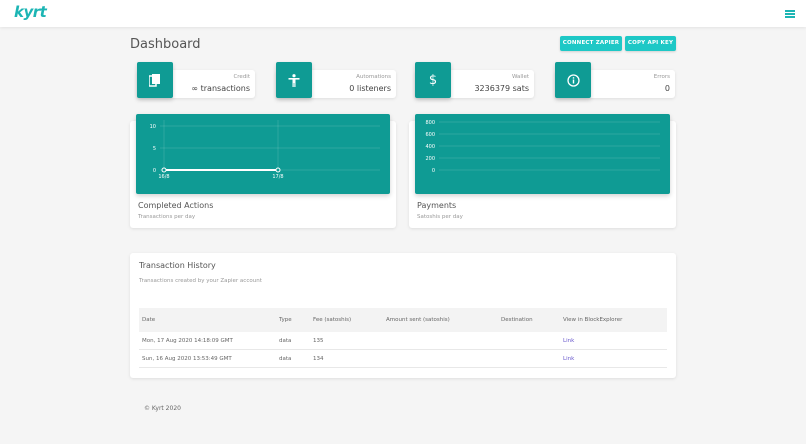 This screenshot has width=806, height=444. Describe the element at coordinates (650, 43) in the screenshot. I see `copy-api-key-button: COPY API KEY` at that location.